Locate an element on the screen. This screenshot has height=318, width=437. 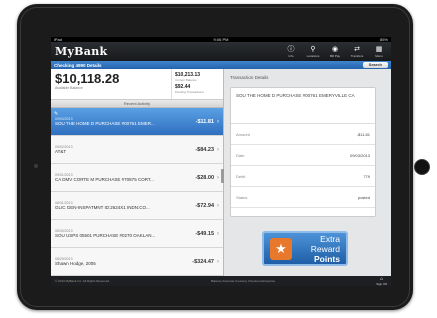
transaction-description: Shawn Hodge, 2005 is located at coordinates (75, 263).